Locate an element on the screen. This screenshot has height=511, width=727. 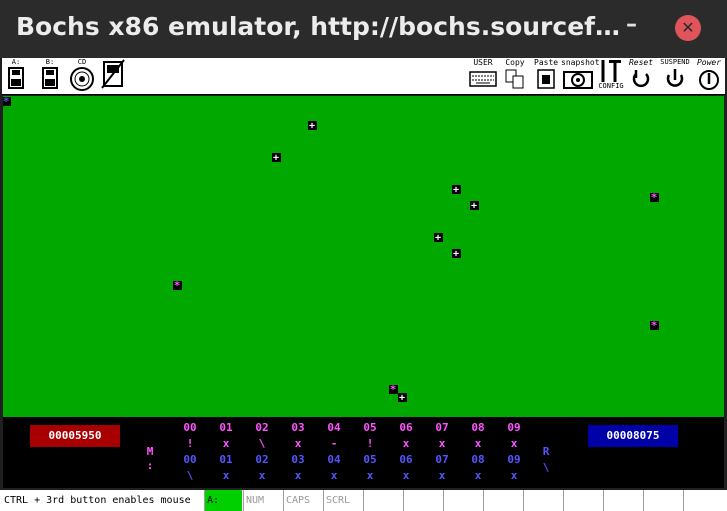
copy-button: Copy is located at coordinates (515, 75).